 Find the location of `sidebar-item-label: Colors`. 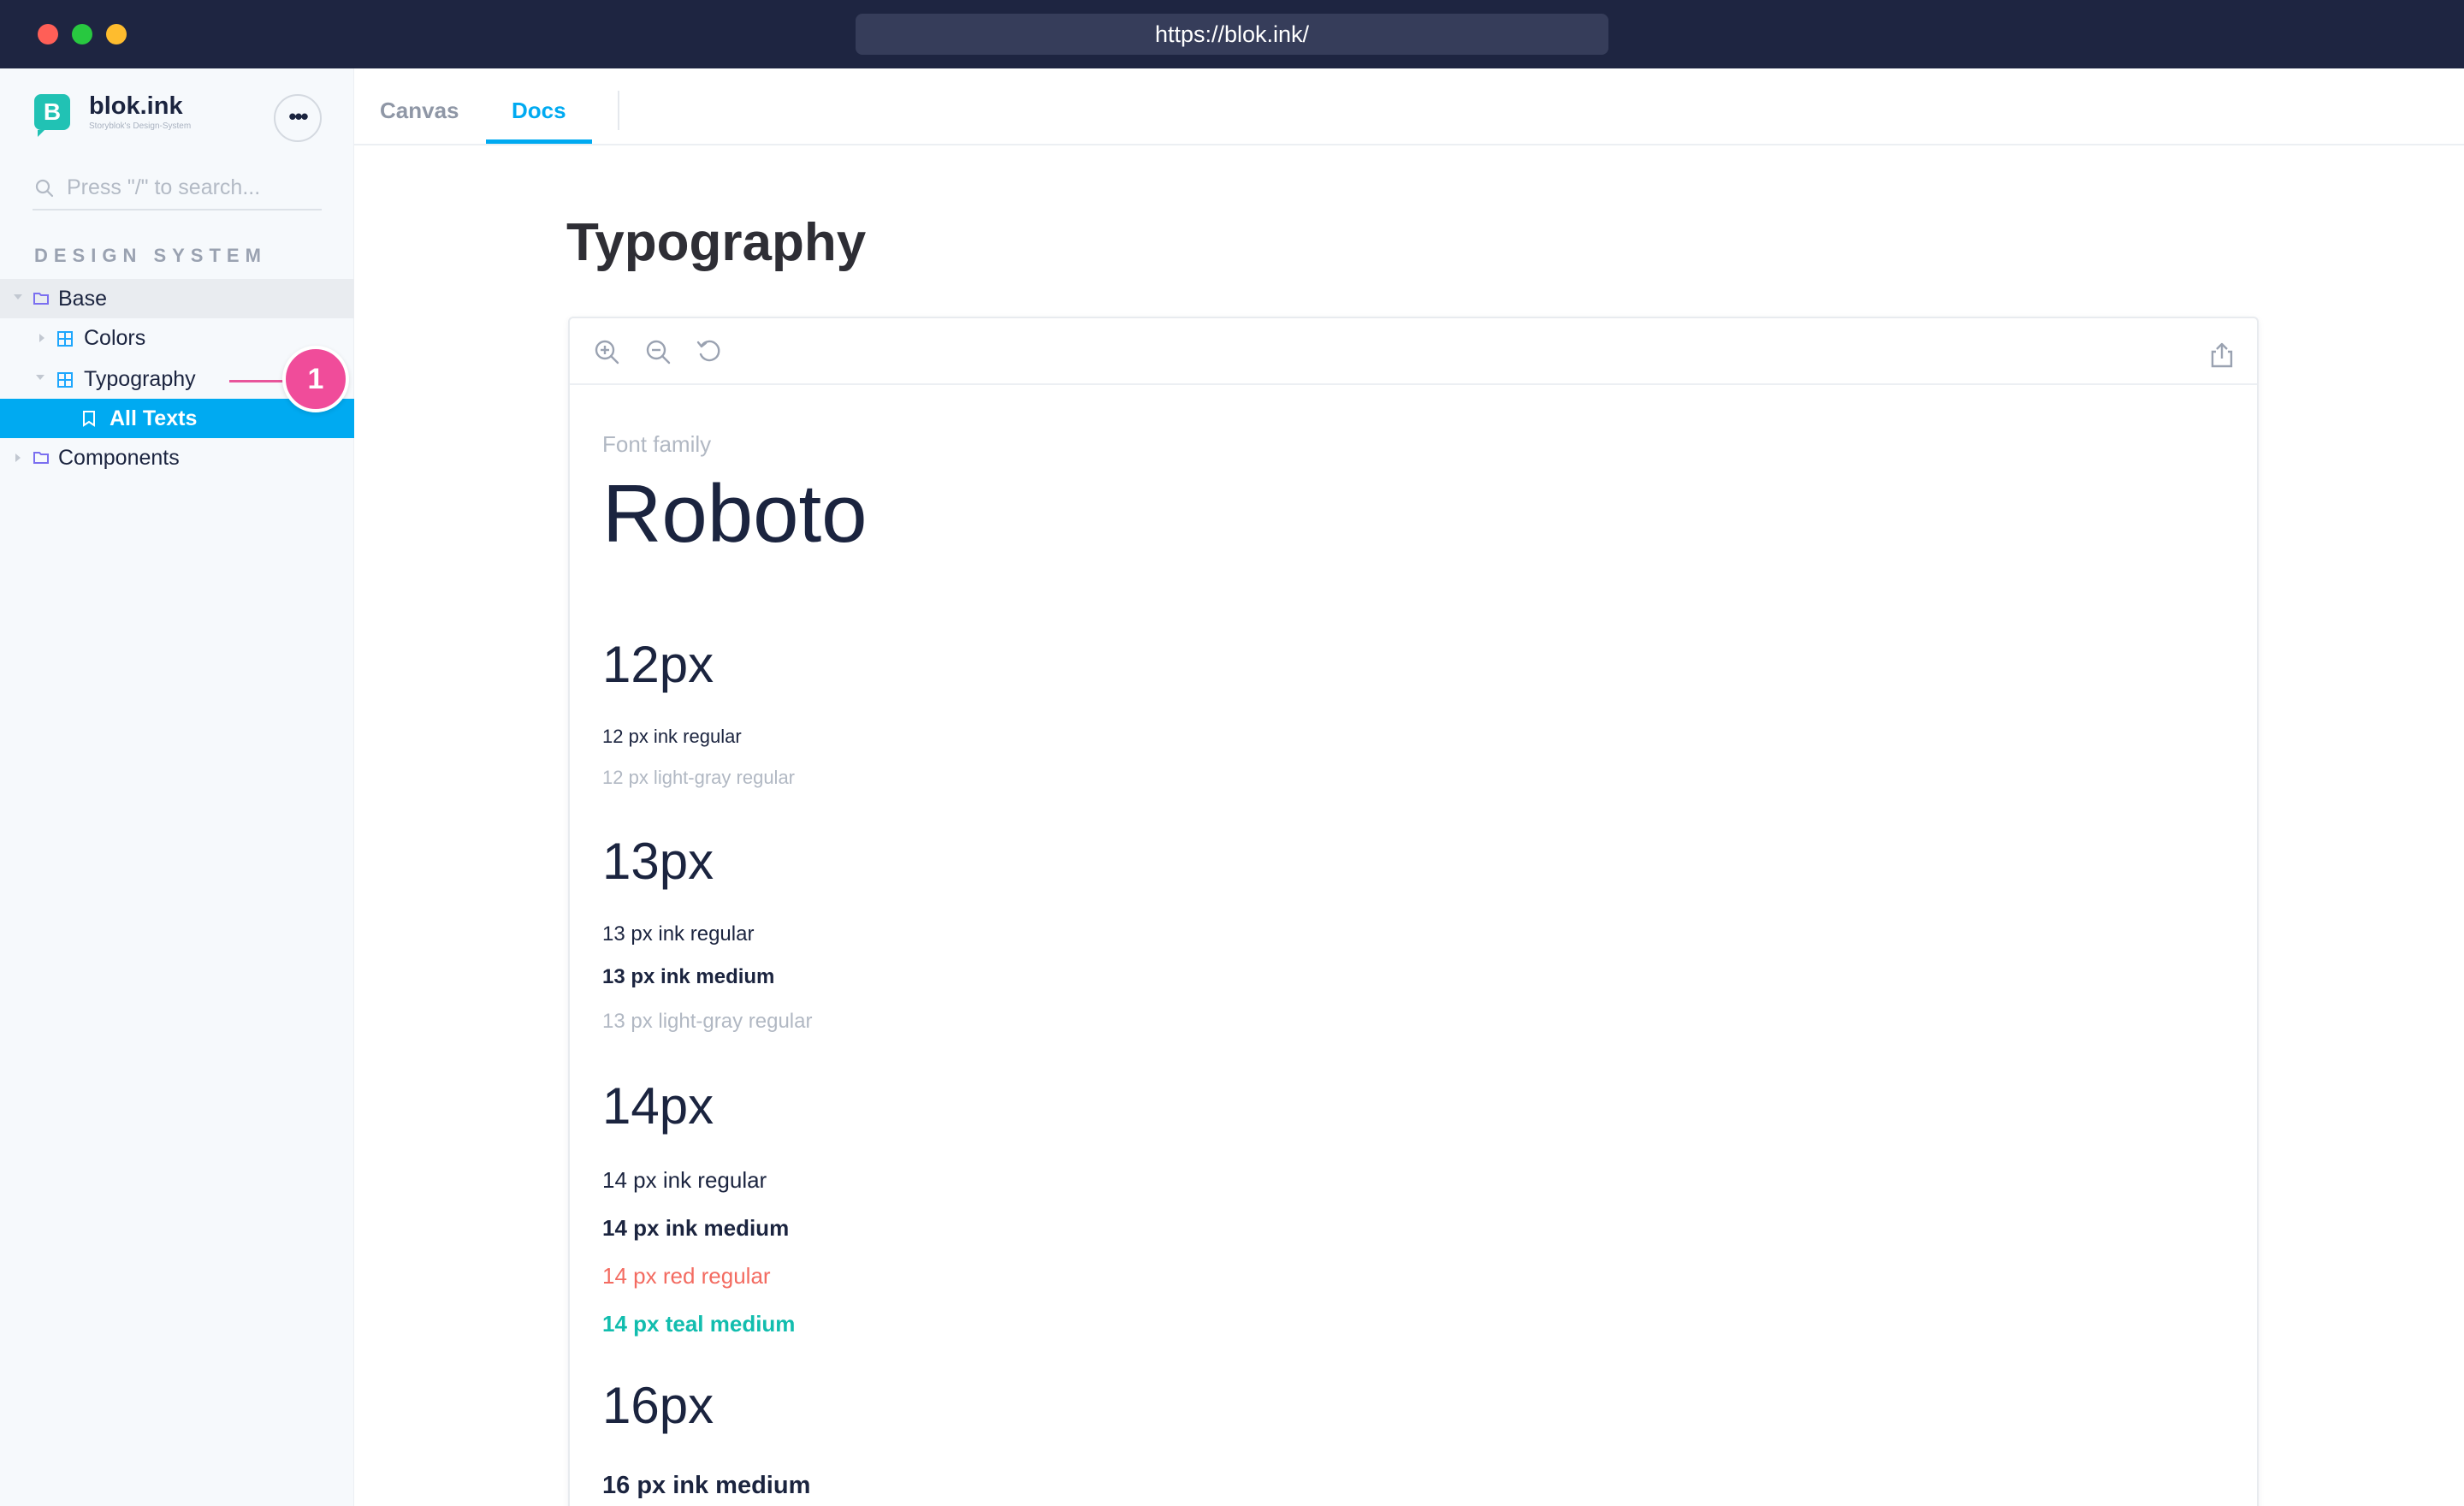

sidebar-item-label: Colors is located at coordinates (115, 338).